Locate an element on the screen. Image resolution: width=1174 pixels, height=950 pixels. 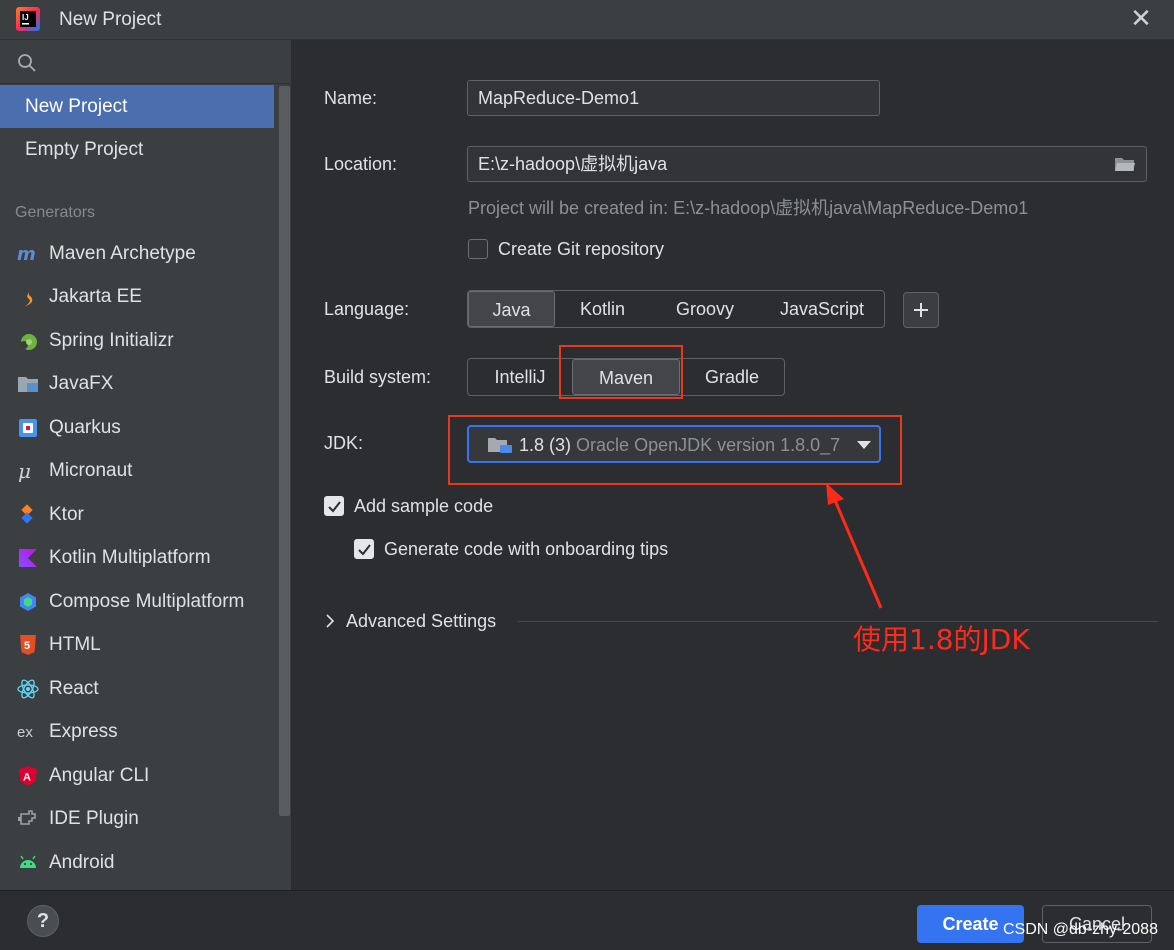
generator-jakarta-ee: Jakarta EE is located at coordinates (137, 297).